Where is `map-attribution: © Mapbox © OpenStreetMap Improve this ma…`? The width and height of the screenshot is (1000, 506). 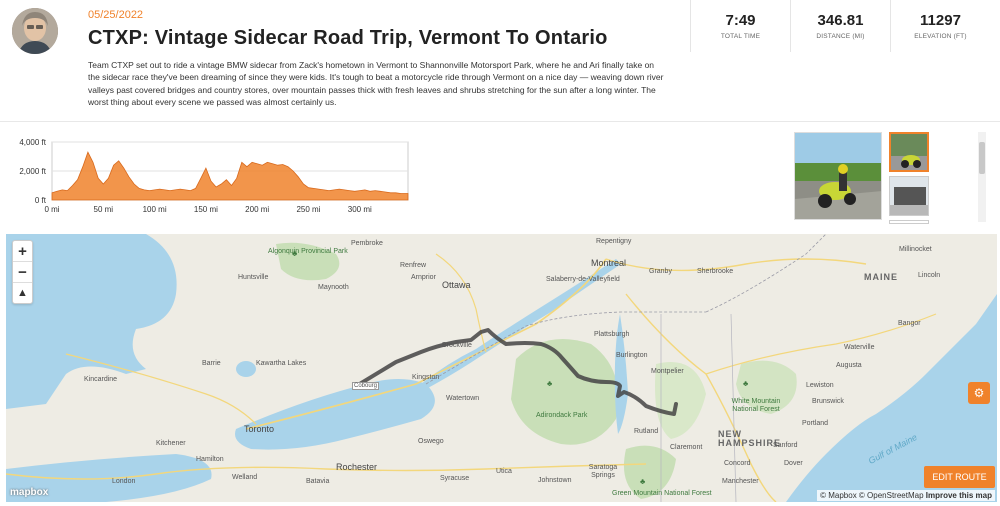 map-attribution: © Mapbox © OpenStreetMap Improve this ma… is located at coordinates (906, 495).